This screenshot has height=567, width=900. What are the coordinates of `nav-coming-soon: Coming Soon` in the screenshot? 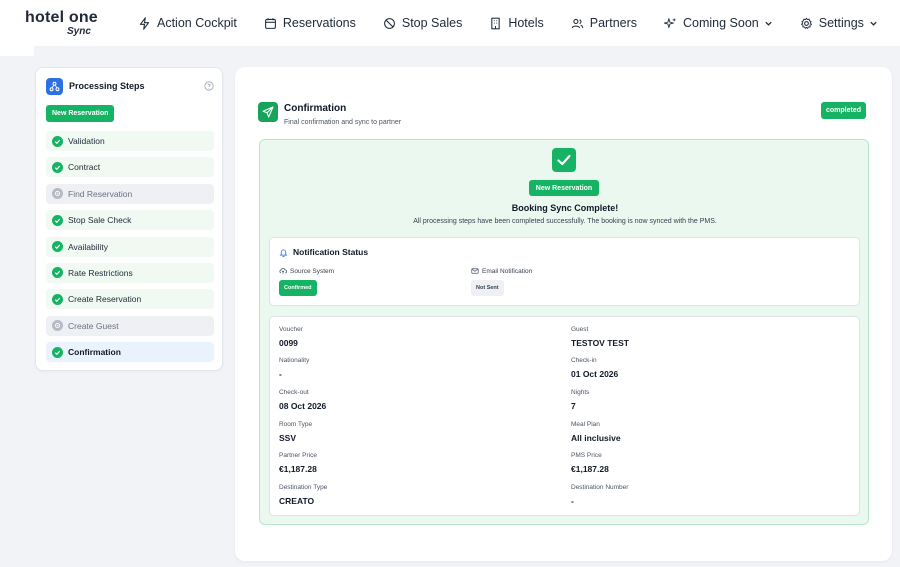 It's located at (718, 23).